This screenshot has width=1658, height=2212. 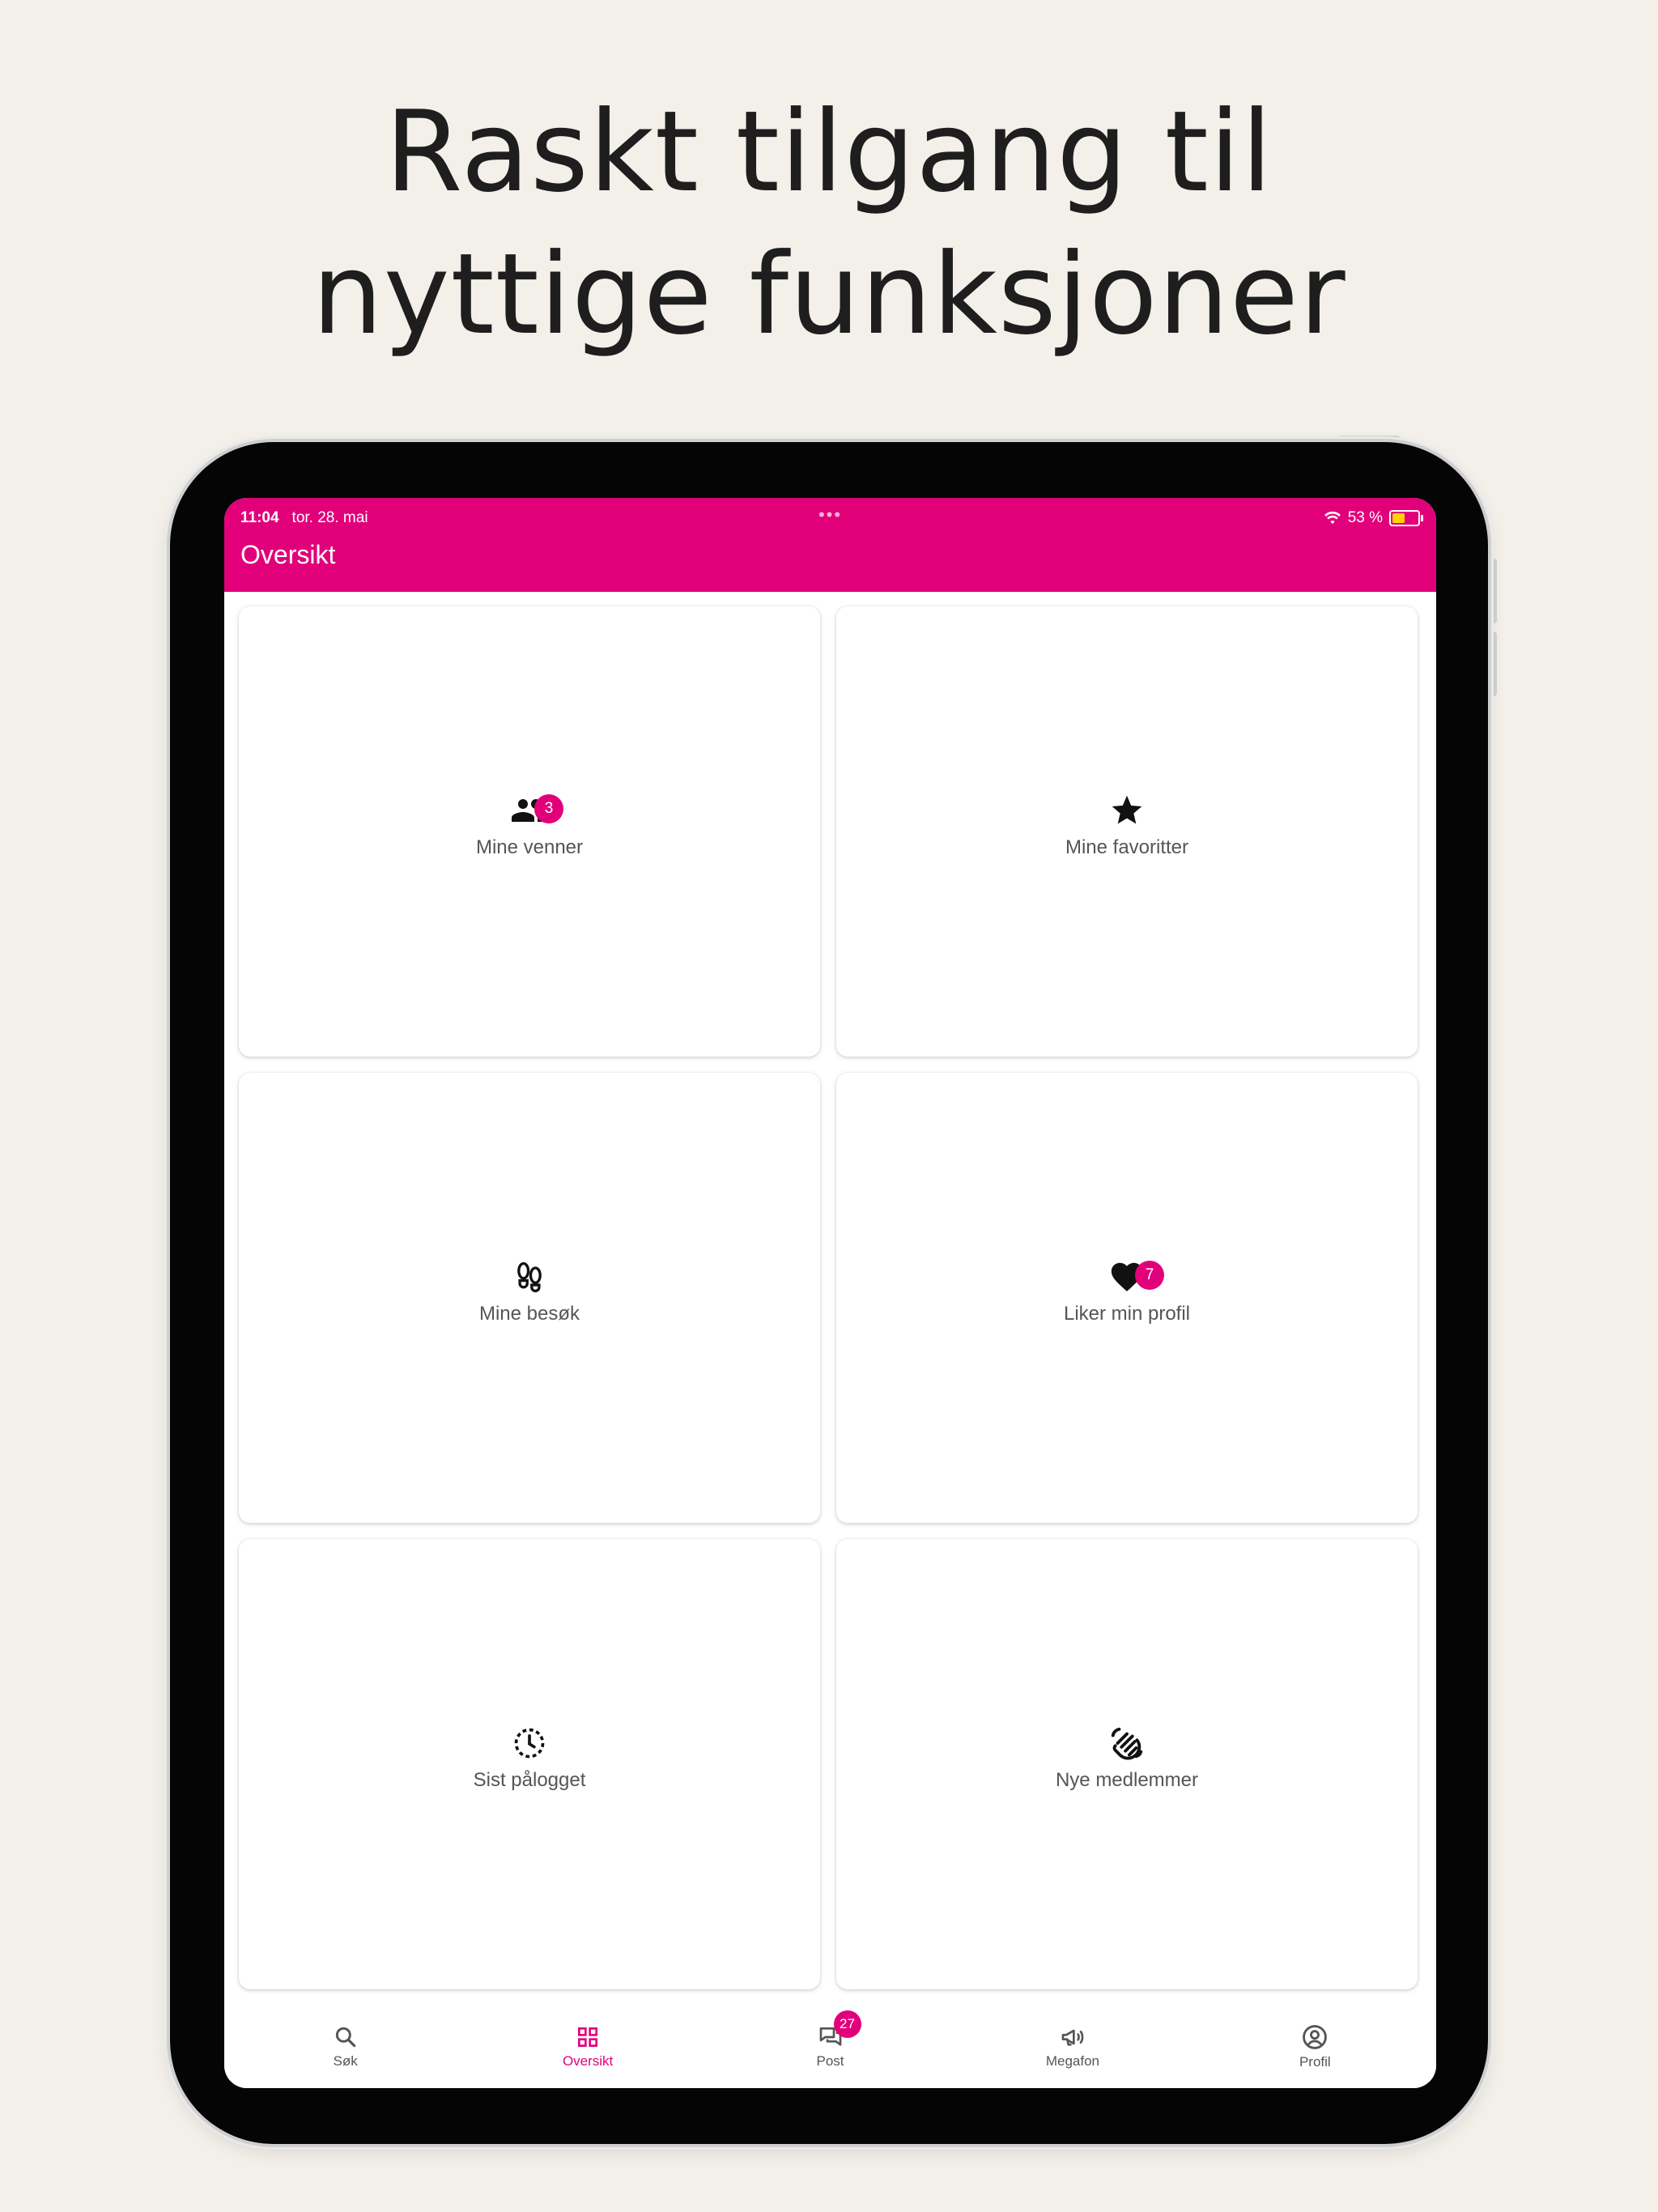 What do you see at coordinates (1127, 1780) in the screenshot?
I see `card-label: Nye medlemmer` at bounding box center [1127, 1780].